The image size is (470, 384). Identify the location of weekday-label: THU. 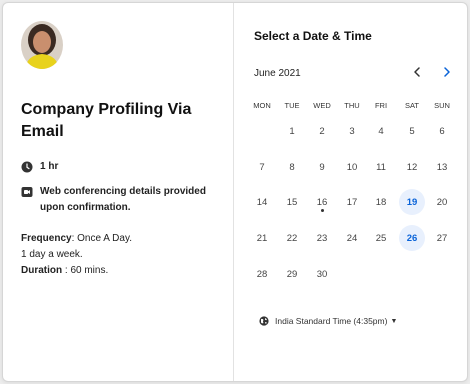
(352, 105).